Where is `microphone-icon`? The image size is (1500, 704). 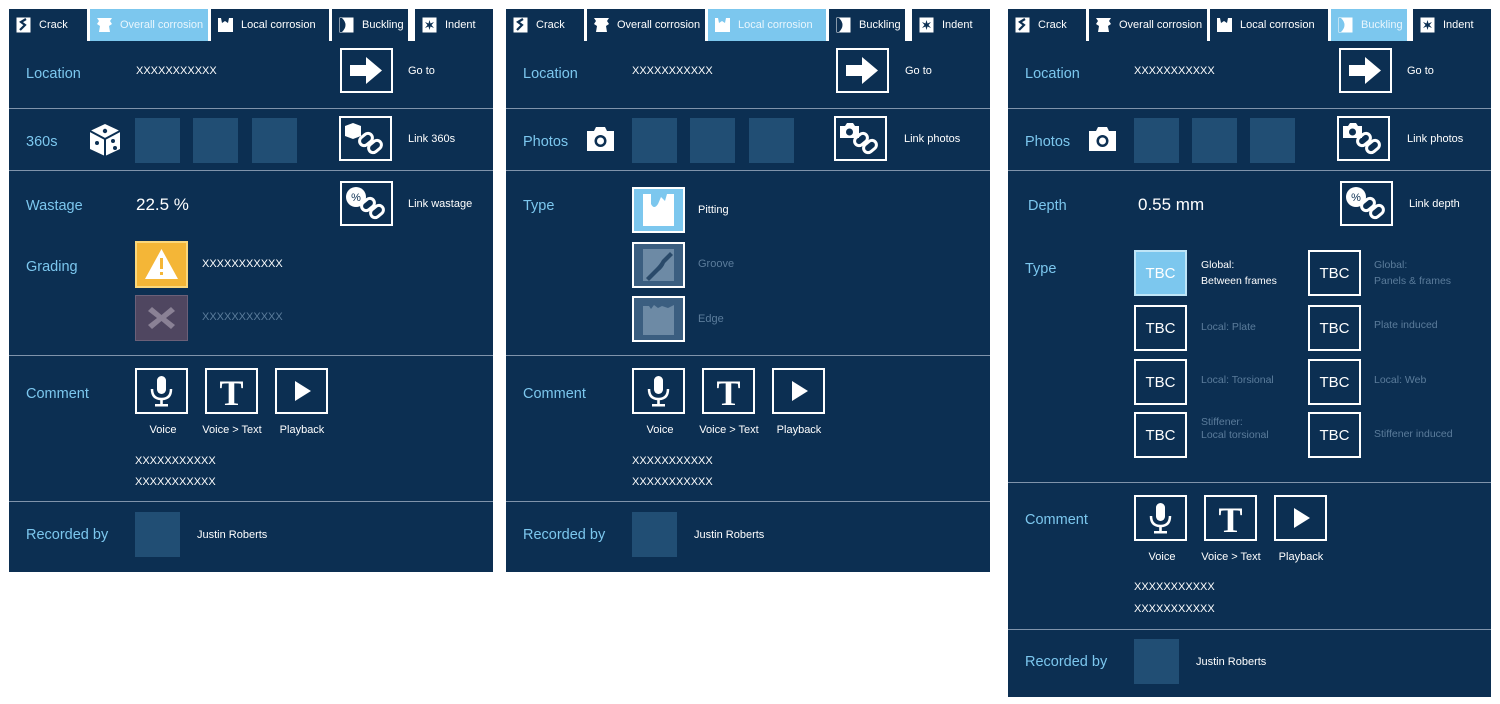
microphone-icon is located at coordinates (161, 391).